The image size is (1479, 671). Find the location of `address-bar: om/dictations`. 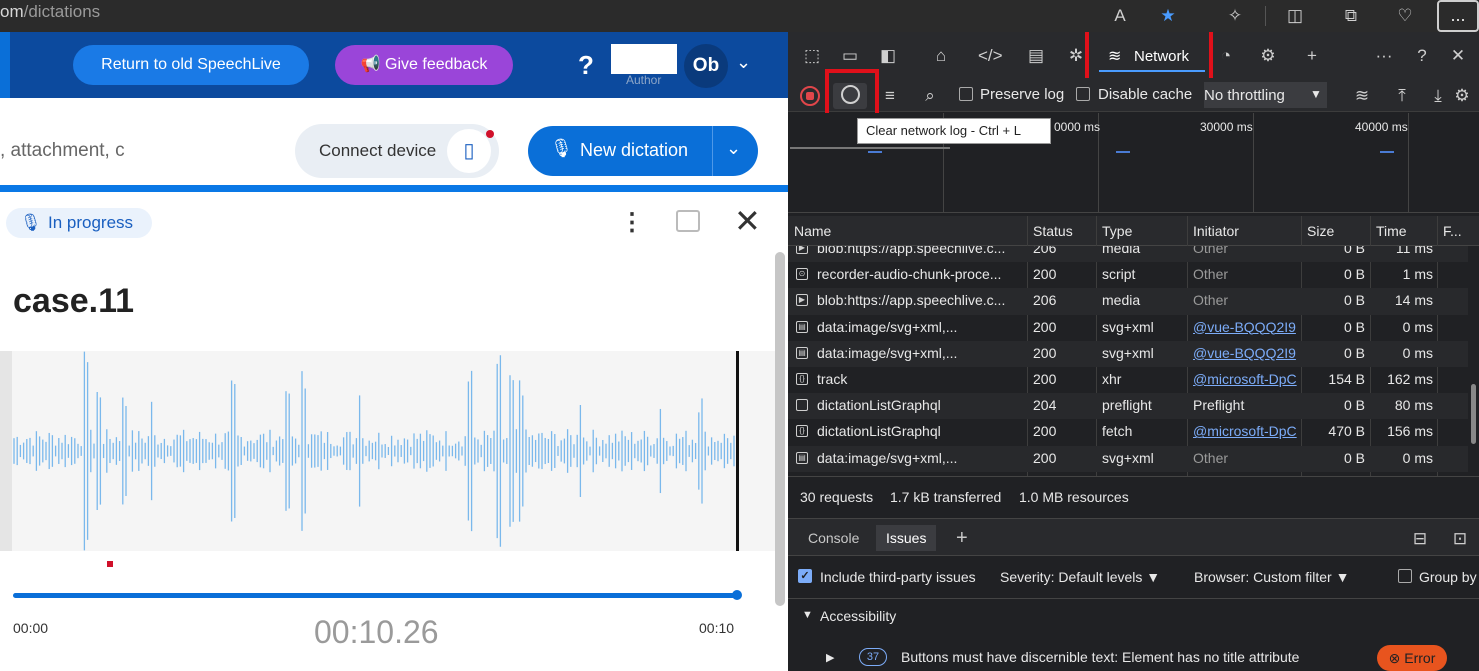

address-bar: om/dictations is located at coordinates (50, 12).